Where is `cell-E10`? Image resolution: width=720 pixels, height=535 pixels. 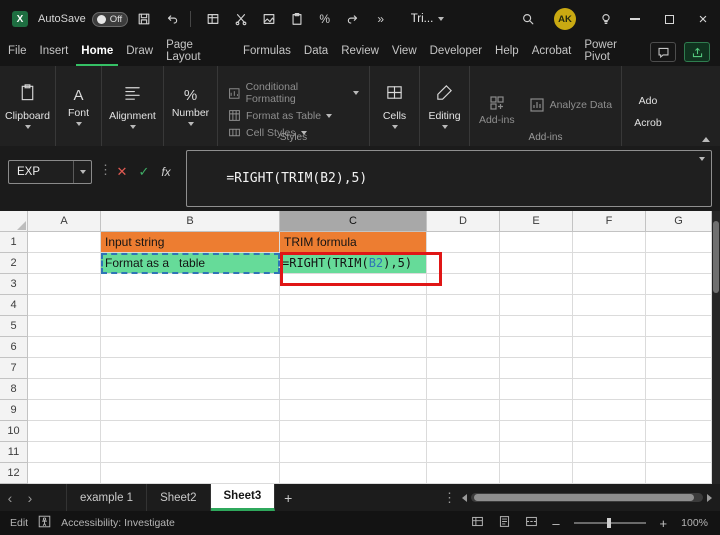 cell-E10 is located at coordinates (536, 431).